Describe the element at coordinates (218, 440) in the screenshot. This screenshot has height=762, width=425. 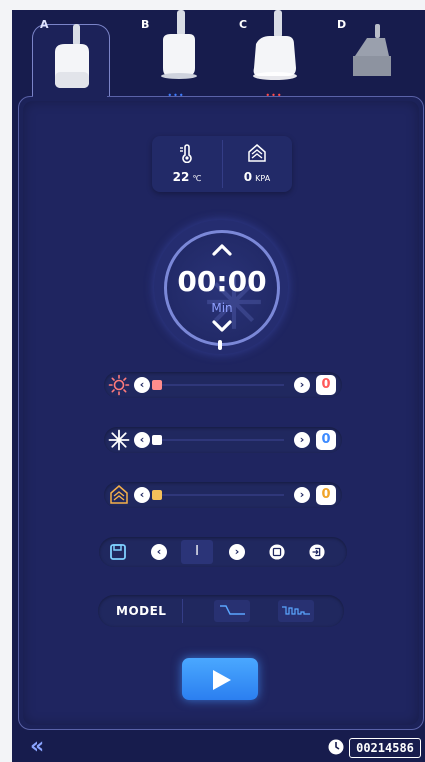
I see `cold-track` at that location.